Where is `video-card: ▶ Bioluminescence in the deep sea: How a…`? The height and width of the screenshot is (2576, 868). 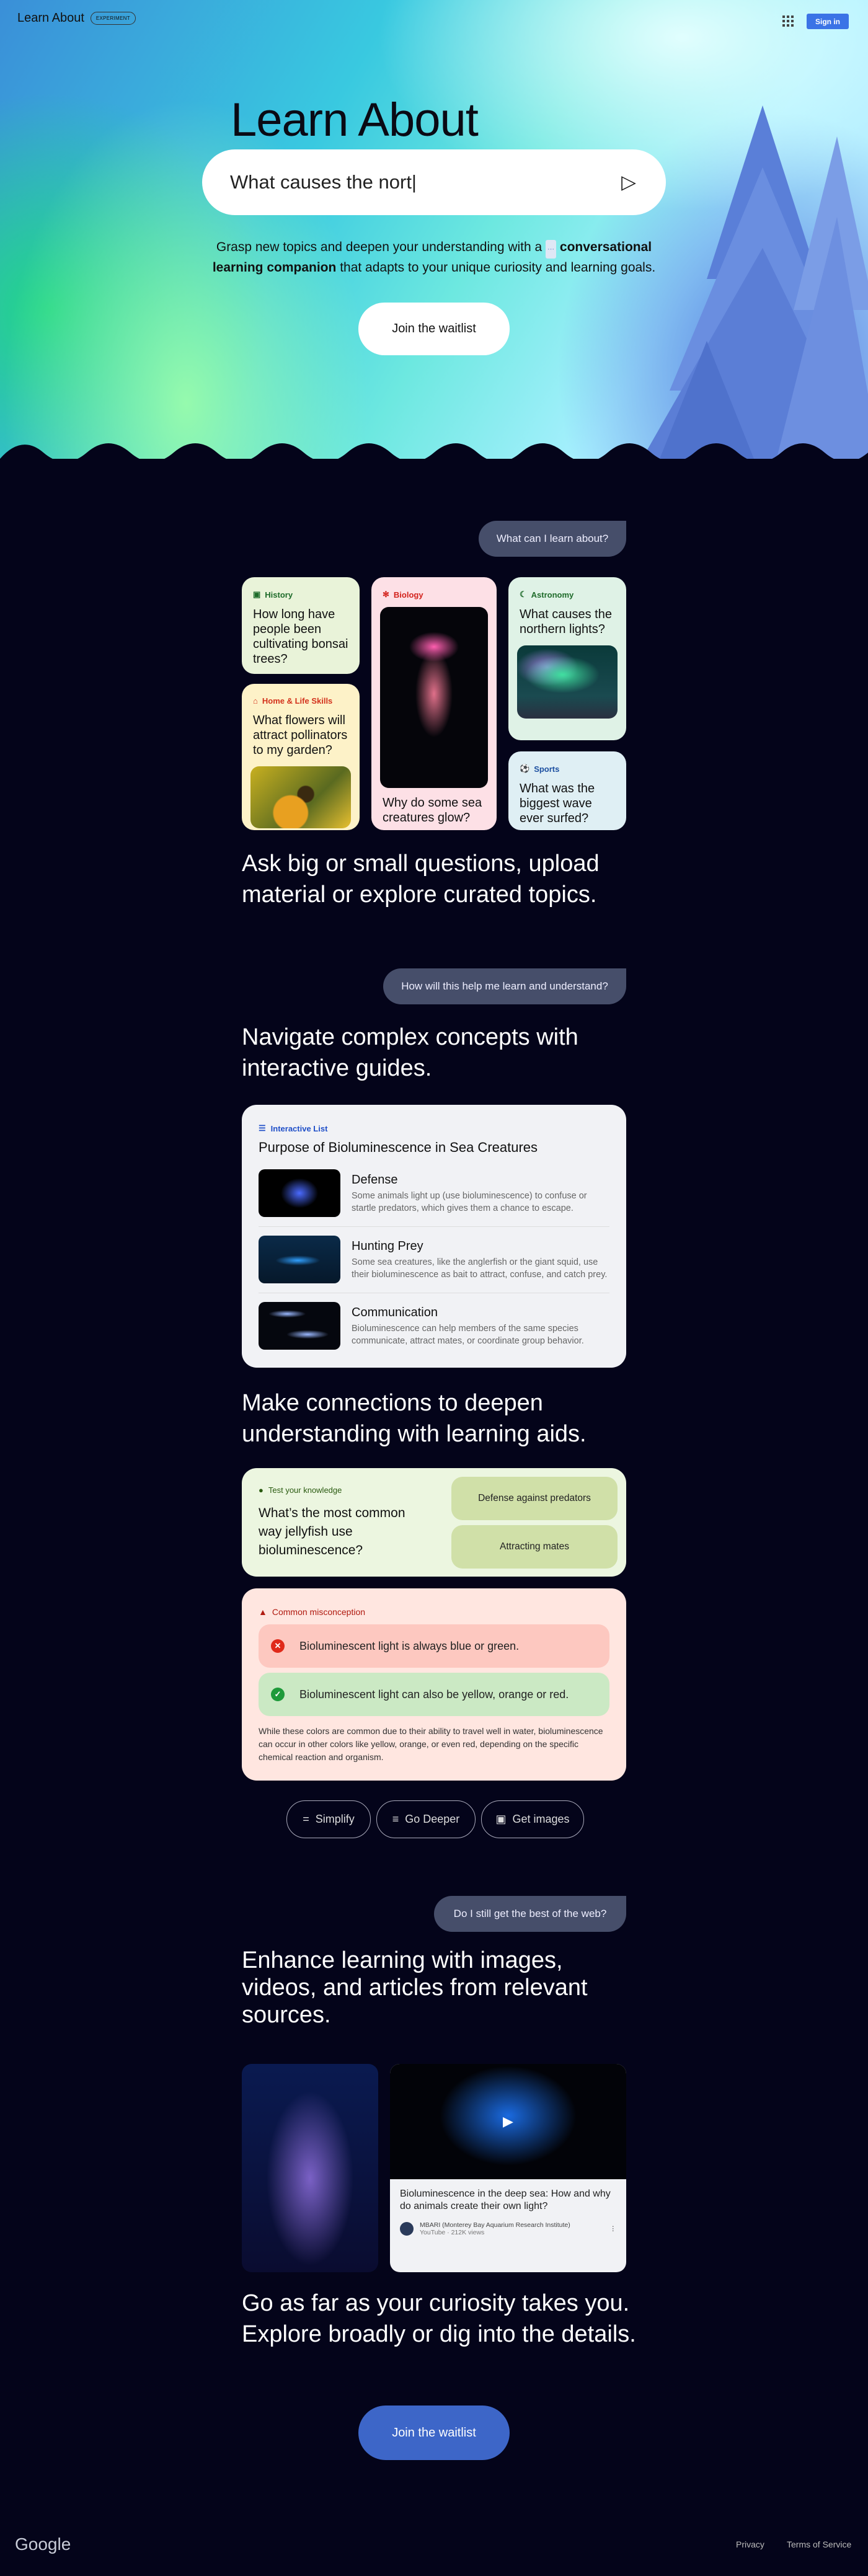
video-card: ▶ Bioluminescence in the deep sea: How a… is located at coordinates (508, 2168).